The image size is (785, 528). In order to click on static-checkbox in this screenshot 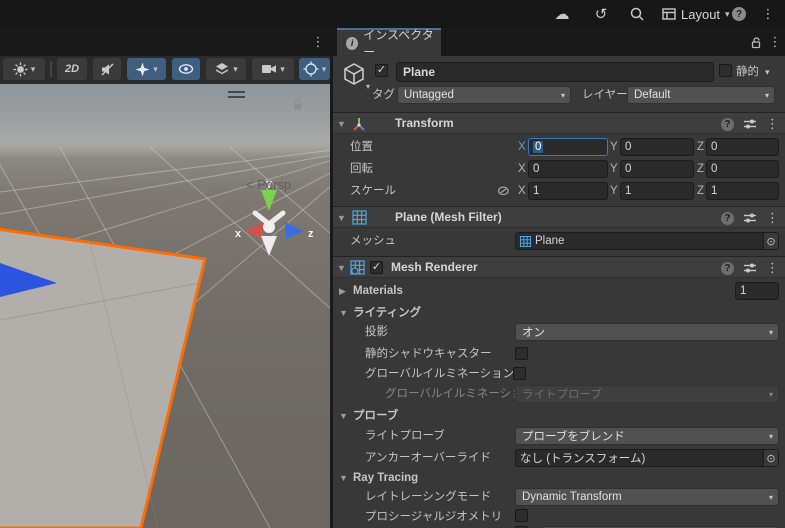, I will do `click(725, 70)`.